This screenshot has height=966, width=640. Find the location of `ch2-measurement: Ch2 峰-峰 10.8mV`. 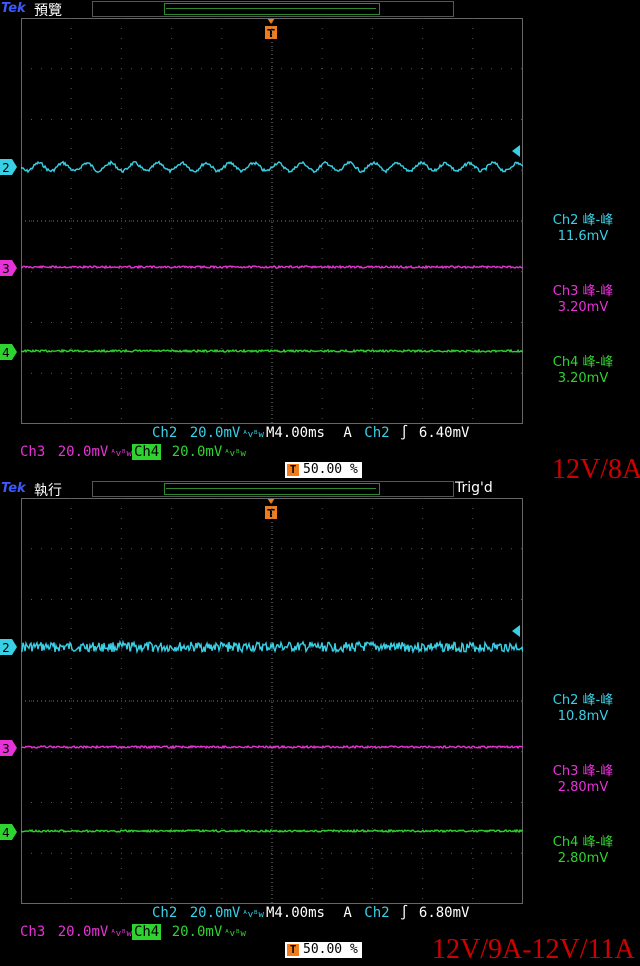

ch2-measurement: Ch2 峰-峰 10.8mV is located at coordinates (583, 709).